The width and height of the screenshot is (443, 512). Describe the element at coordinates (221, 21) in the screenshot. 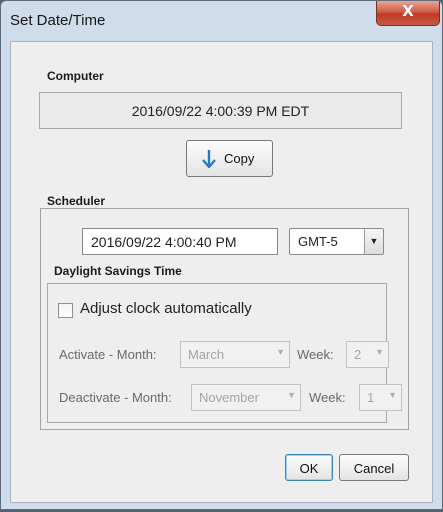

I see `title-bar: Set Date/Time X` at that location.